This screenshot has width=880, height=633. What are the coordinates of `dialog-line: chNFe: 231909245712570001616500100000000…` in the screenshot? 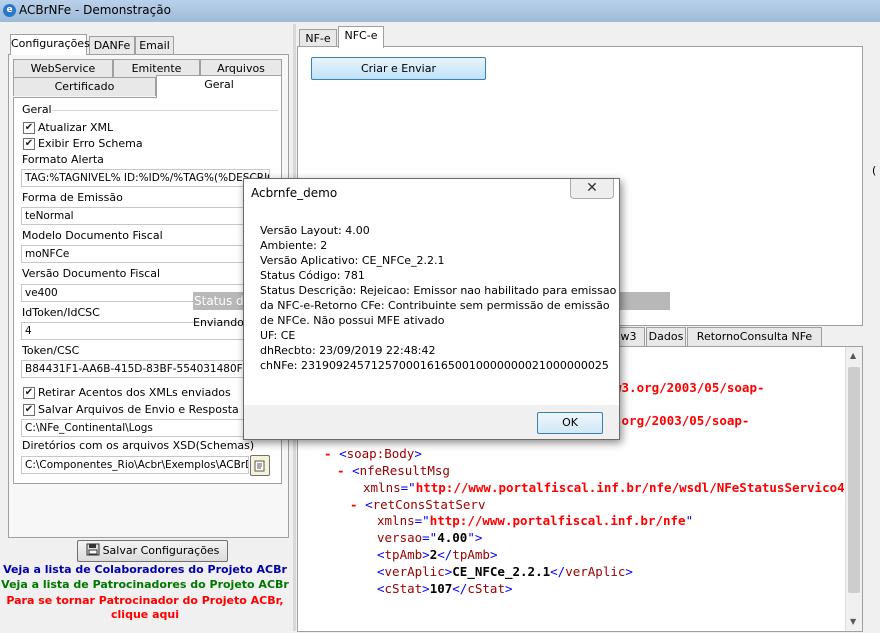 It's located at (434, 365).